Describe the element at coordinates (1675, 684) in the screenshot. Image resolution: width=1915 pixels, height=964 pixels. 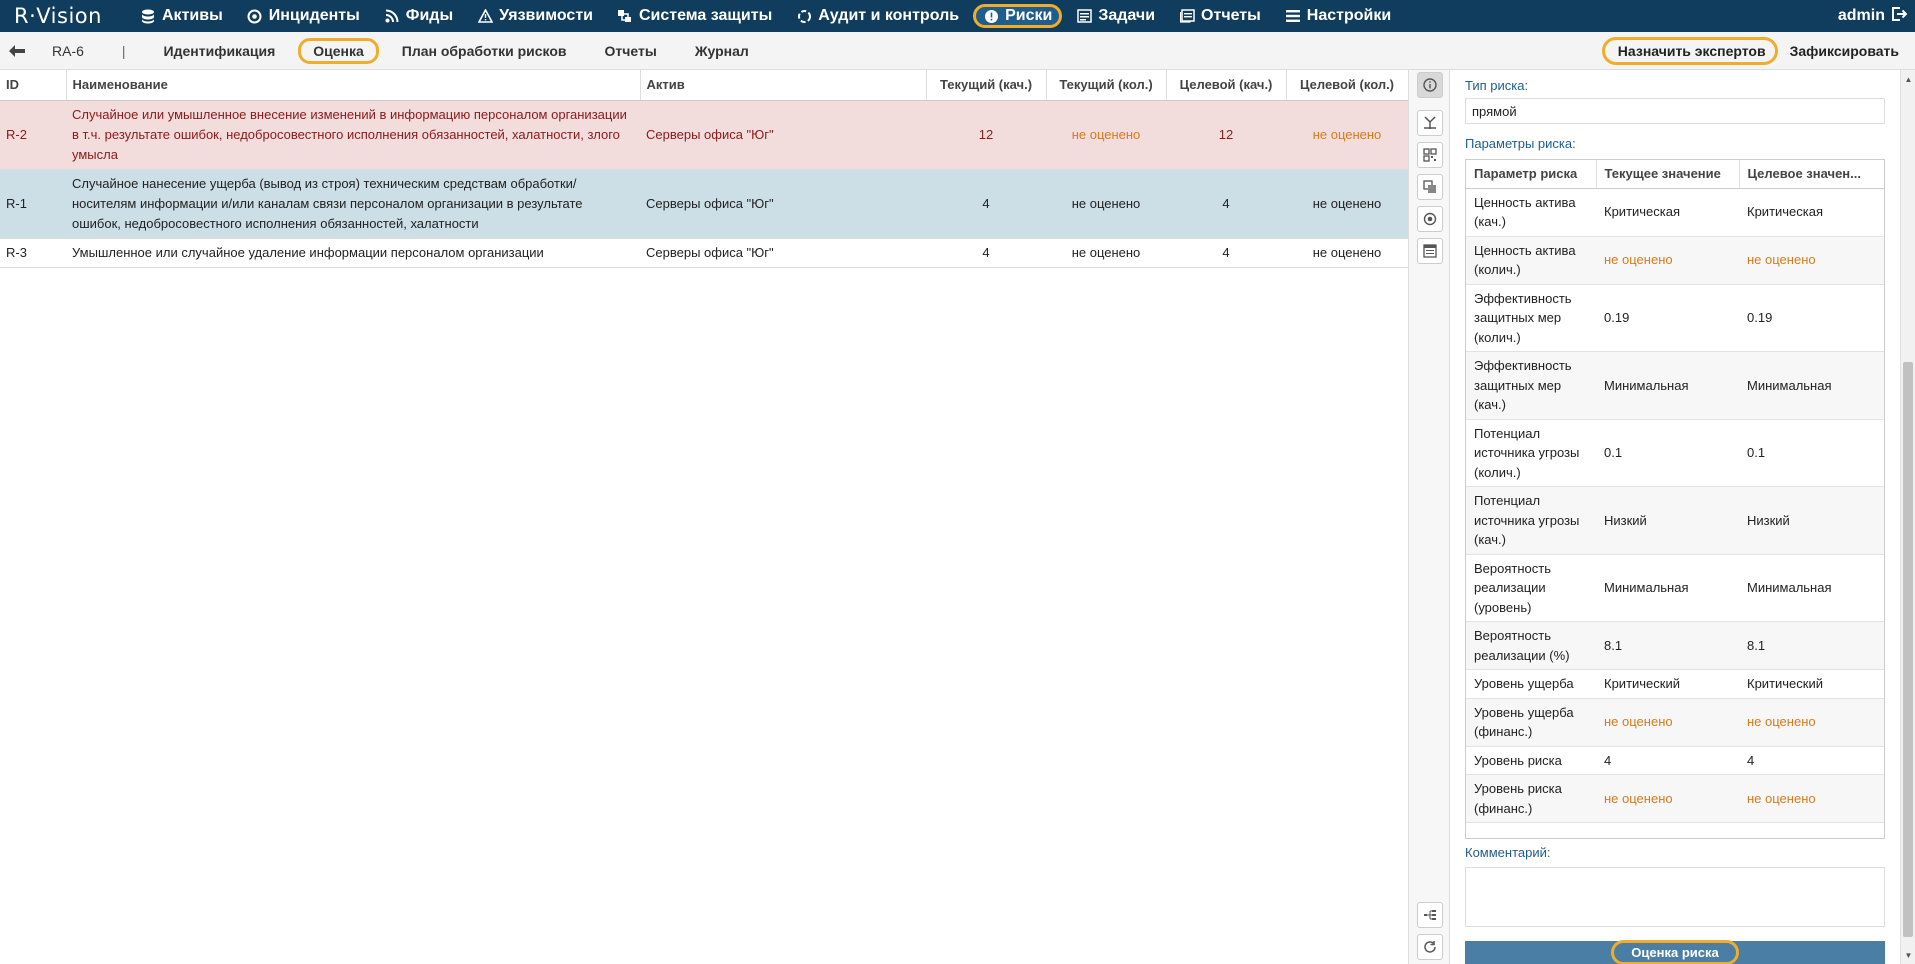
I see `param-row: Уровень ущерба Критический Критический` at that location.